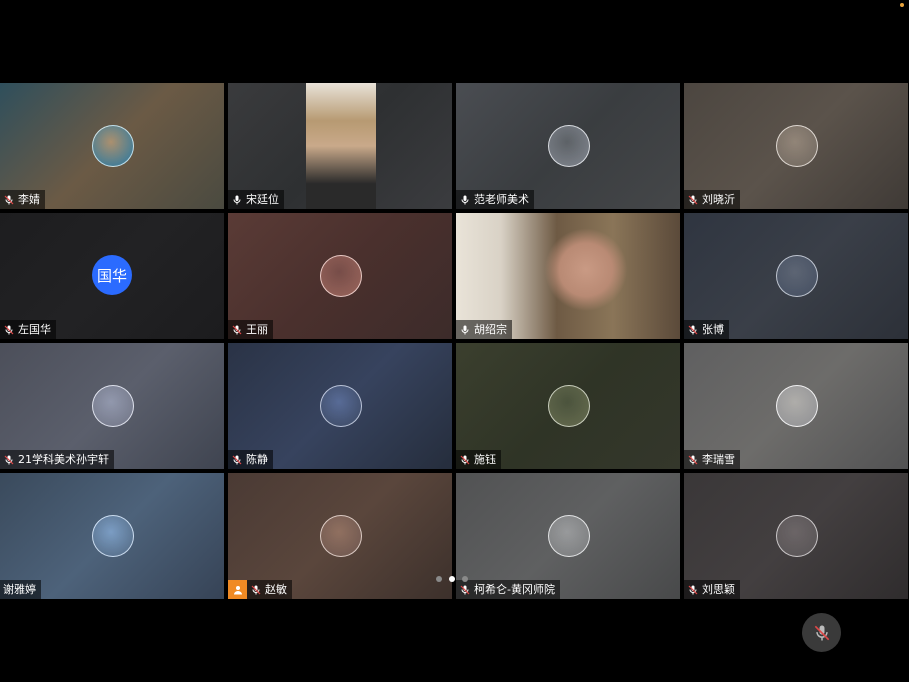  I want to click on mute-toggle-button, so click(821, 632).